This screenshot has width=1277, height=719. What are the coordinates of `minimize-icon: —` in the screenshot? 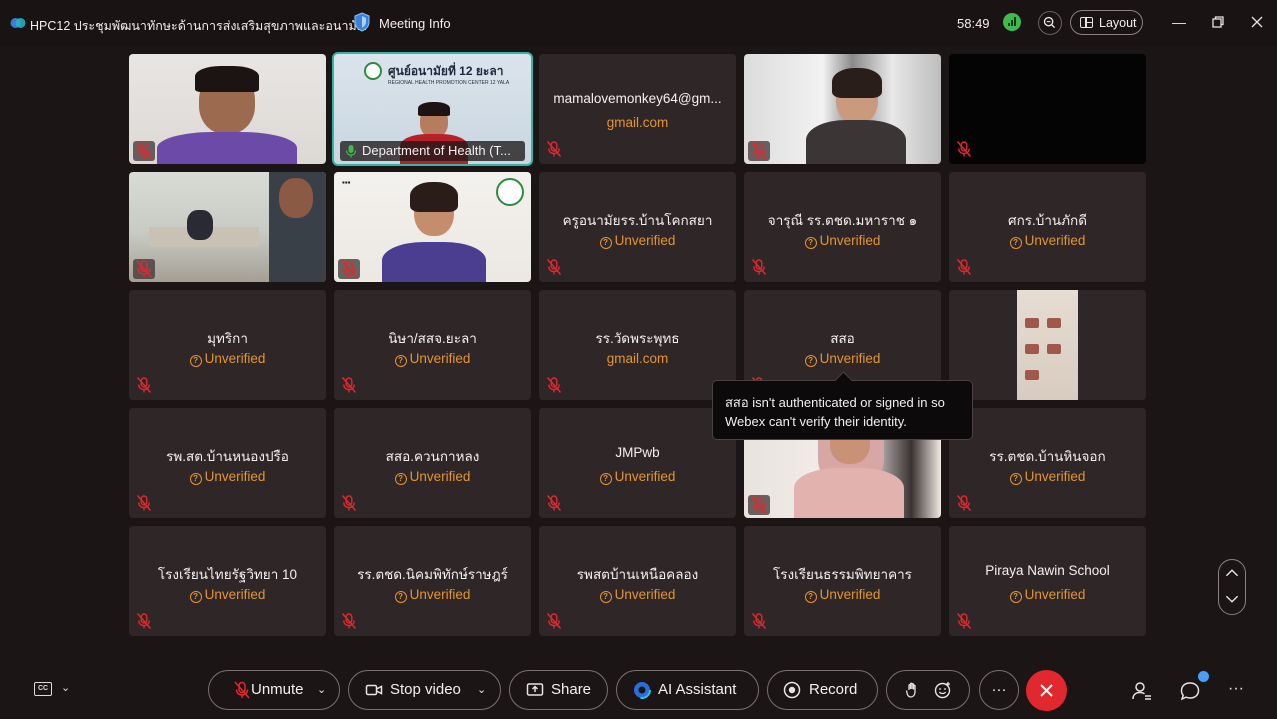 It's located at (1179, 22).